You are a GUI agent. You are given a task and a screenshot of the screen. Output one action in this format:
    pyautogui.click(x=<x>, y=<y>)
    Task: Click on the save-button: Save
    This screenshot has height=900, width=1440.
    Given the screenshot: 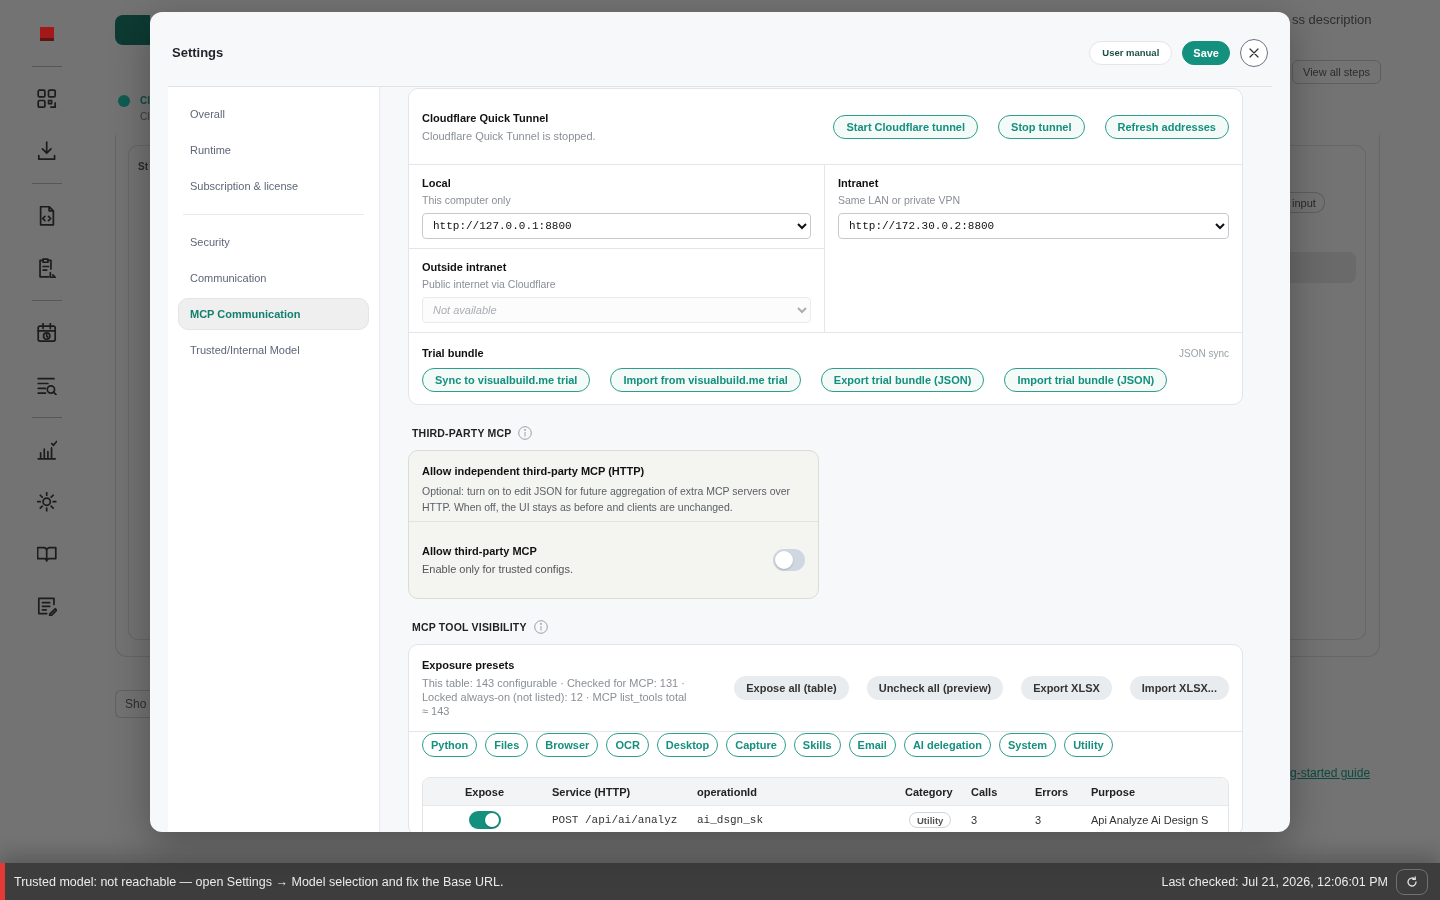 What is the action you would take?
    pyautogui.click(x=1206, y=52)
    